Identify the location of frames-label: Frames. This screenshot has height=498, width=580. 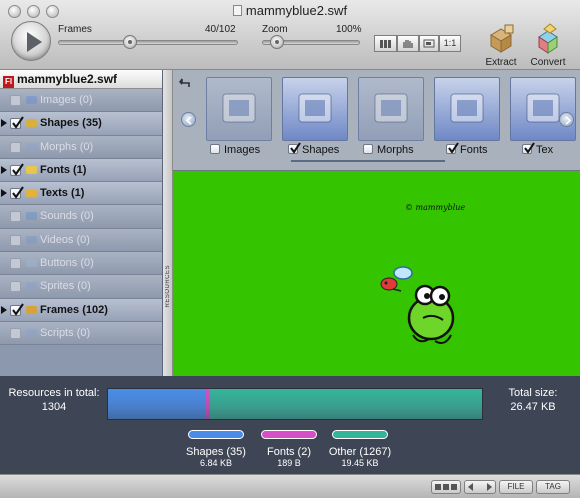
(75, 29).